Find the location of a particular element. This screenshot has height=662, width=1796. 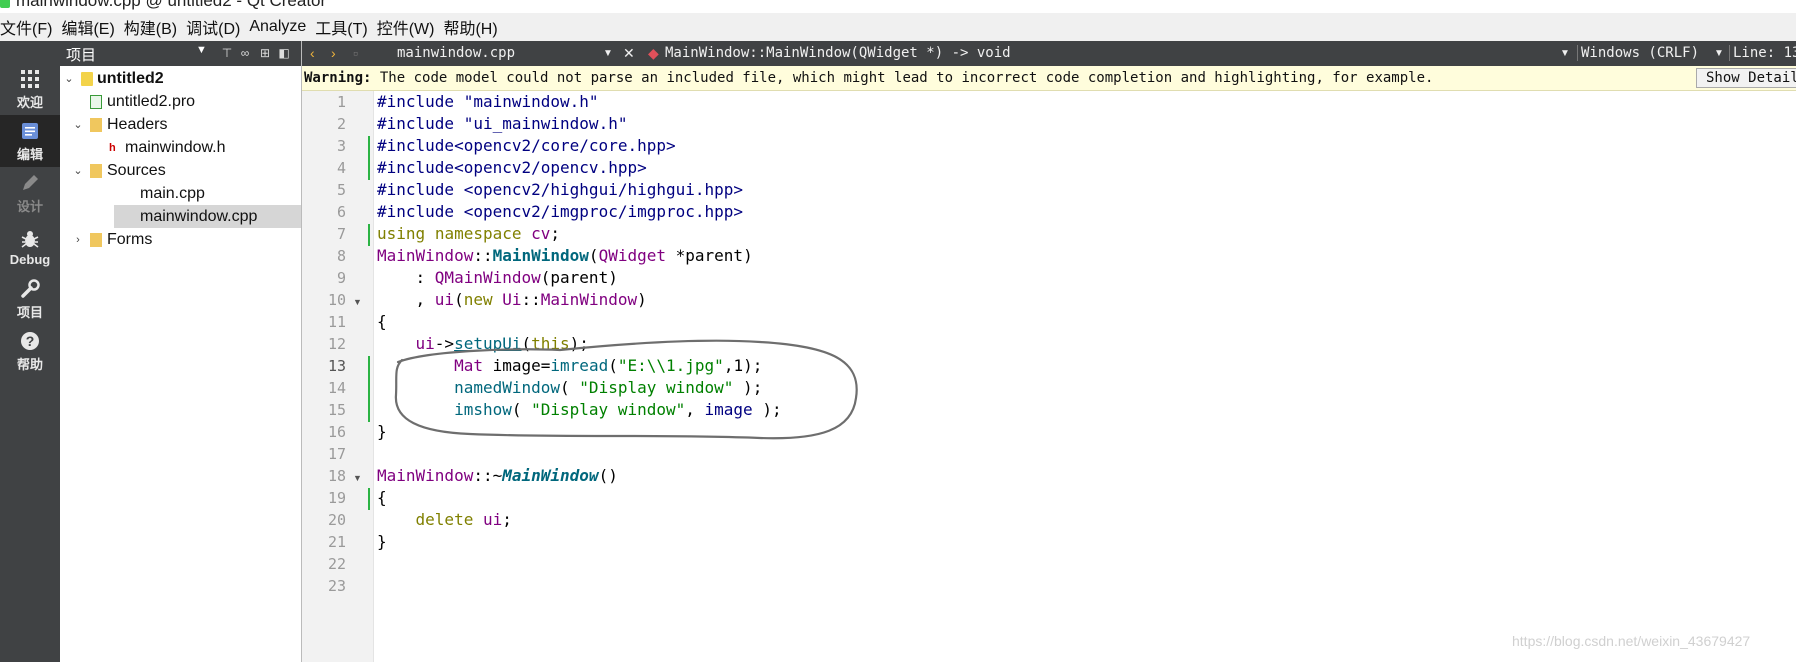

wrench-icon is located at coordinates (30, 288).